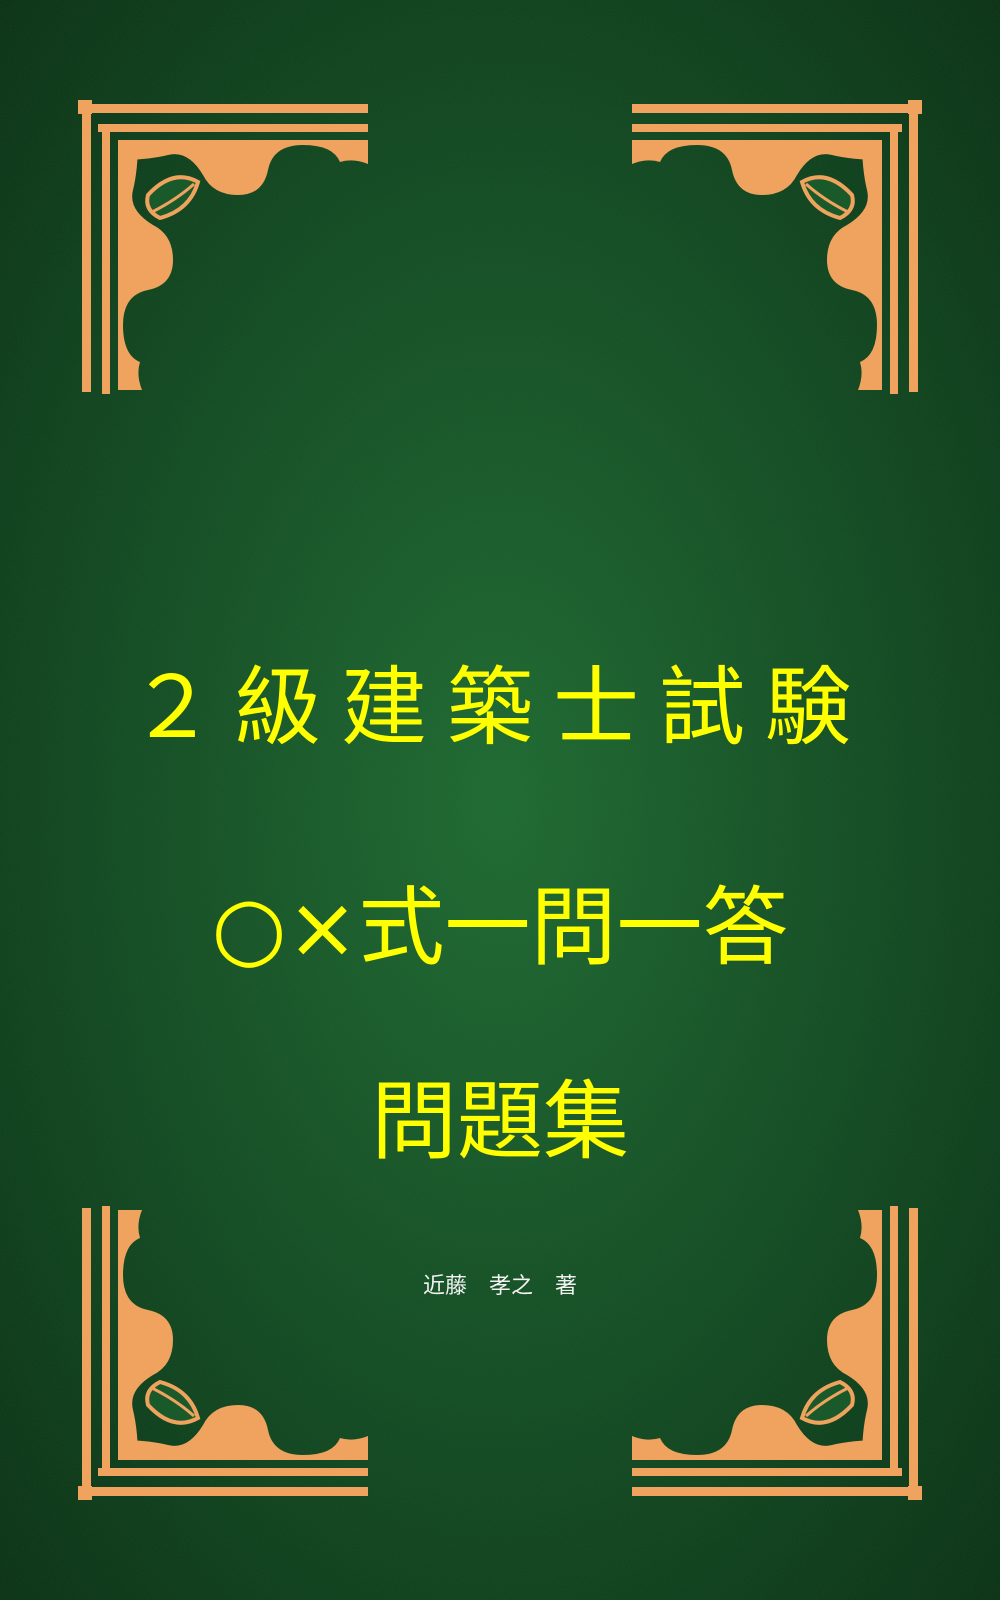  Describe the element at coordinates (500, 1122) in the screenshot. I see `book-title-line-3: 問題集` at that location.